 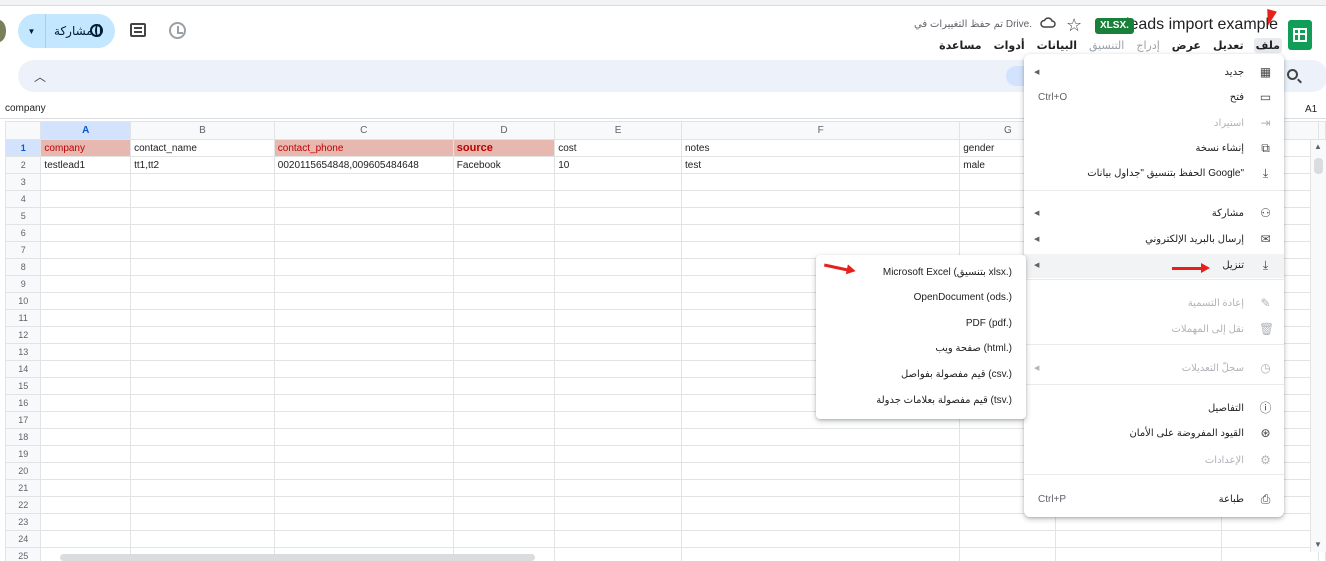 I want to click on select-all-corner, so click(x=23, y=130).